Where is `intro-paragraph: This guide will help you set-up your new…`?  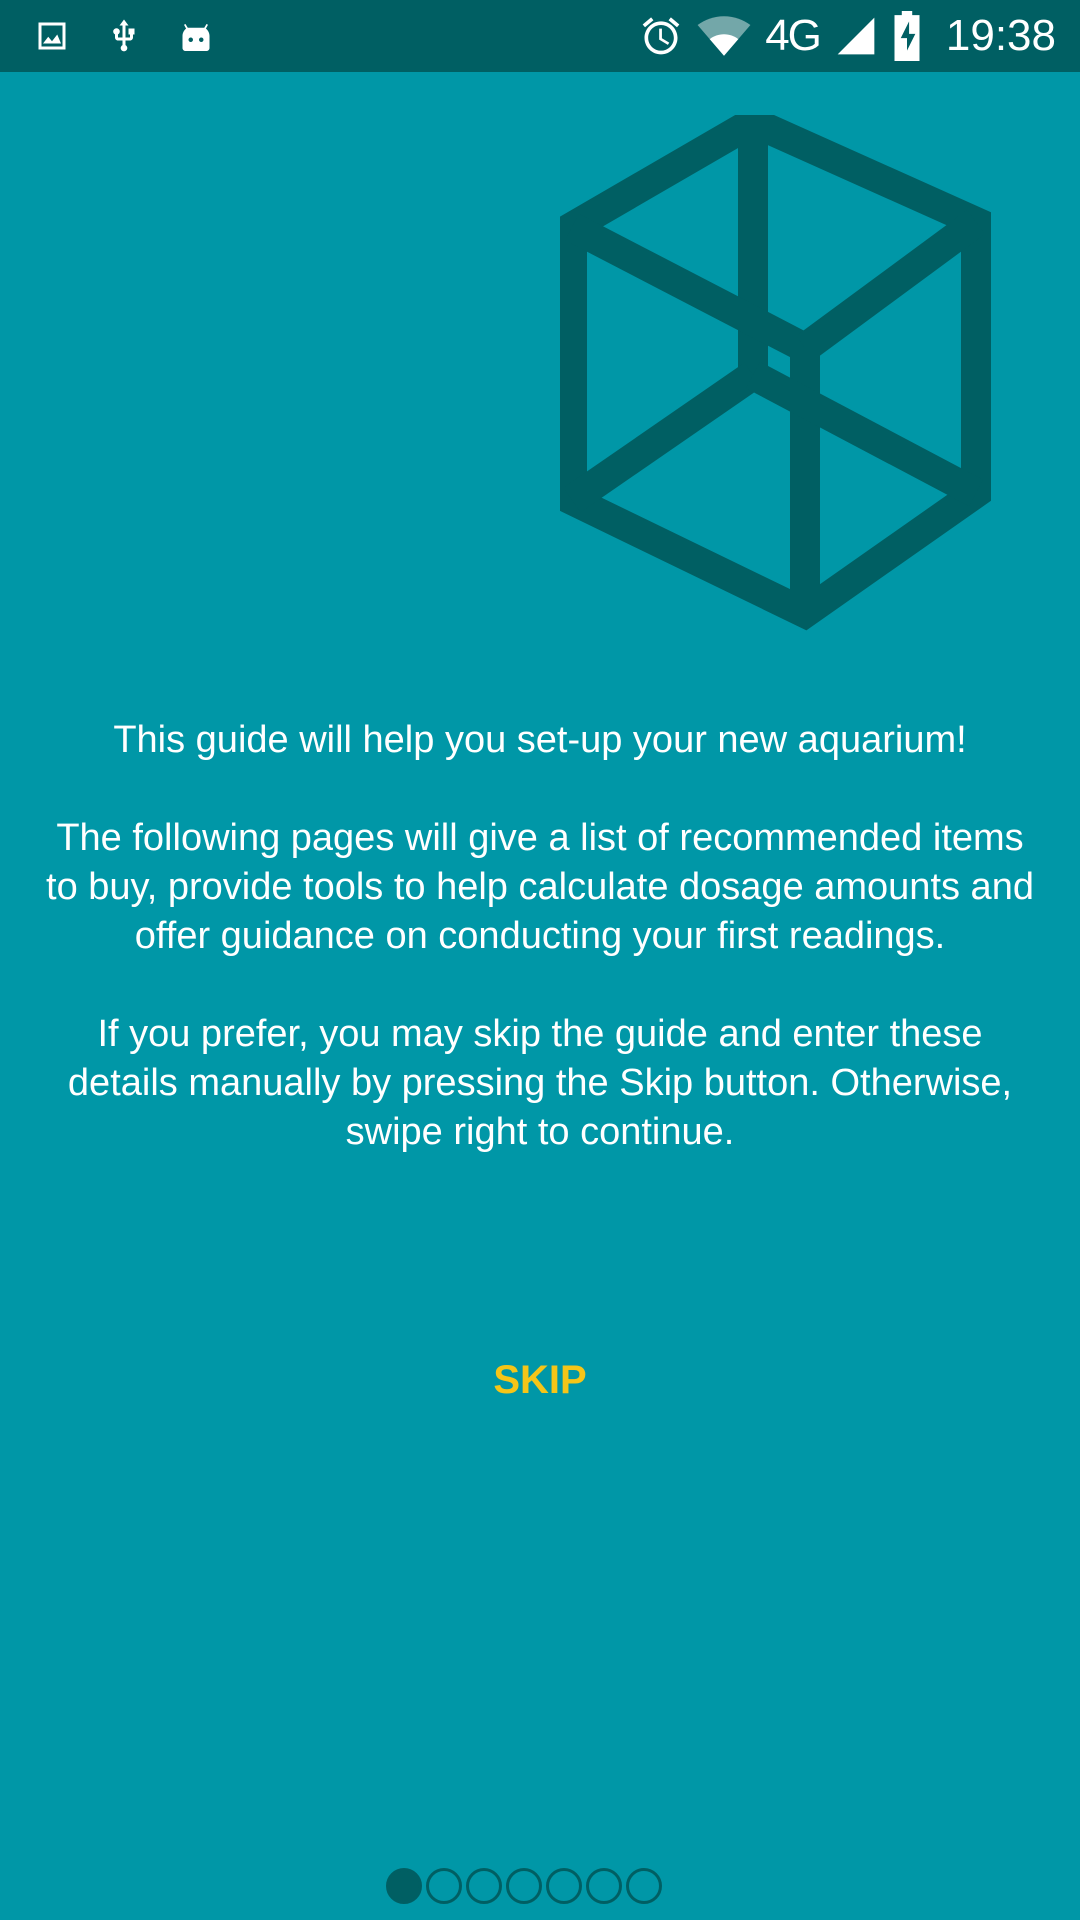
intro-paragraph: This guide will help you set-up your new… is located at coordinates (540, 740).